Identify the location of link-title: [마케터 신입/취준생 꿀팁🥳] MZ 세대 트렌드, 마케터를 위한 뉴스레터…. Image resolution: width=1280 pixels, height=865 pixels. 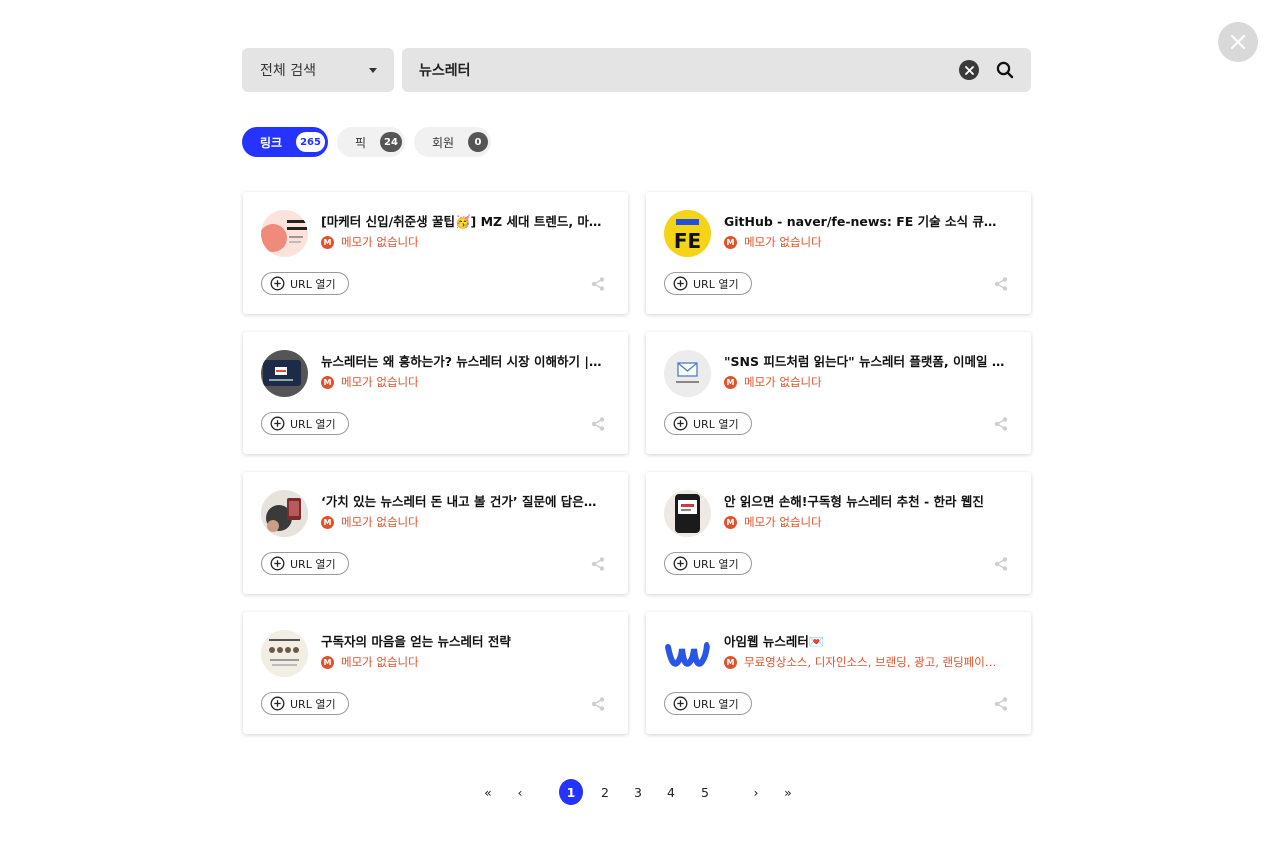
(462, 220).